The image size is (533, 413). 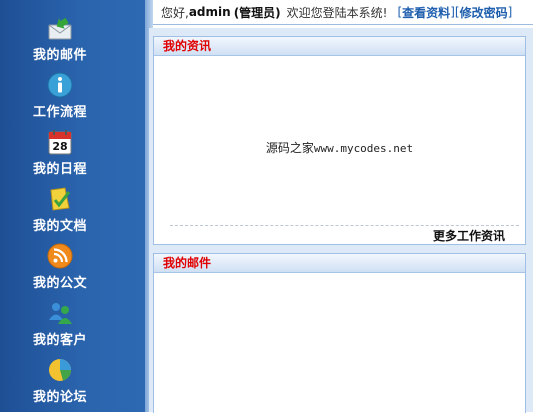 I want to click on document-icon, so click(x=60, y=199).